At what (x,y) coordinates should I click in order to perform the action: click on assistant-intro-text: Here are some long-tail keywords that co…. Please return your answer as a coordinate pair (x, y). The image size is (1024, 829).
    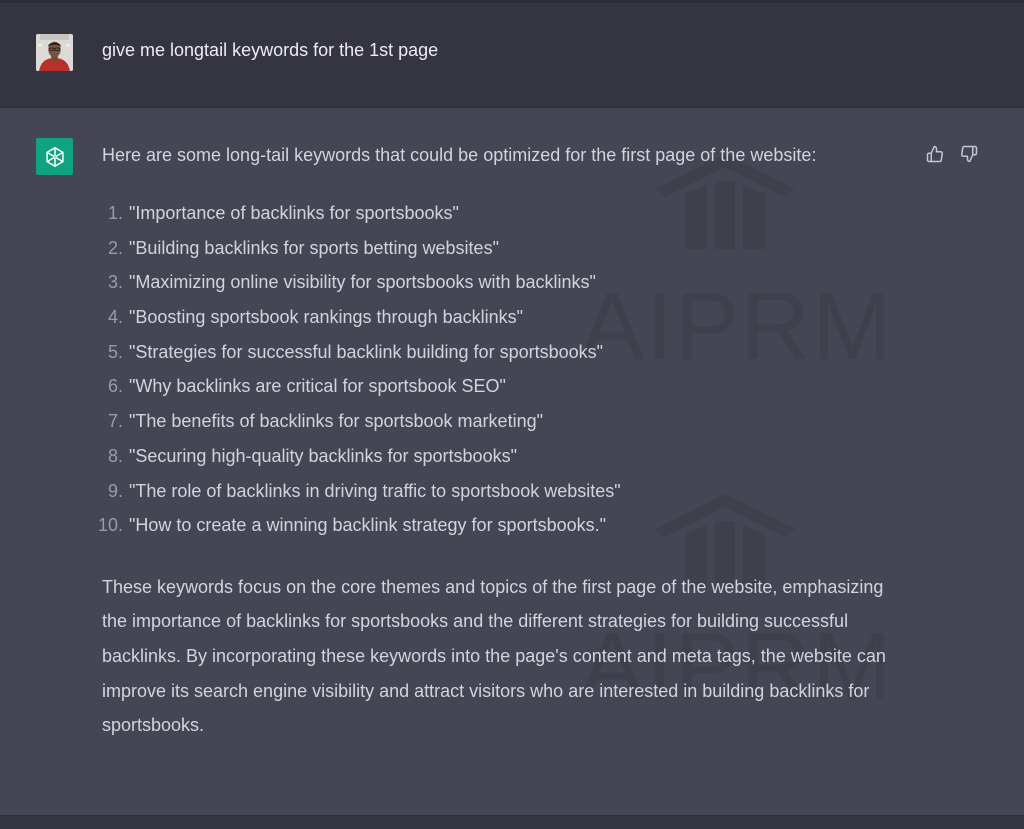
    Looking at the image, I should click on (459, 155).